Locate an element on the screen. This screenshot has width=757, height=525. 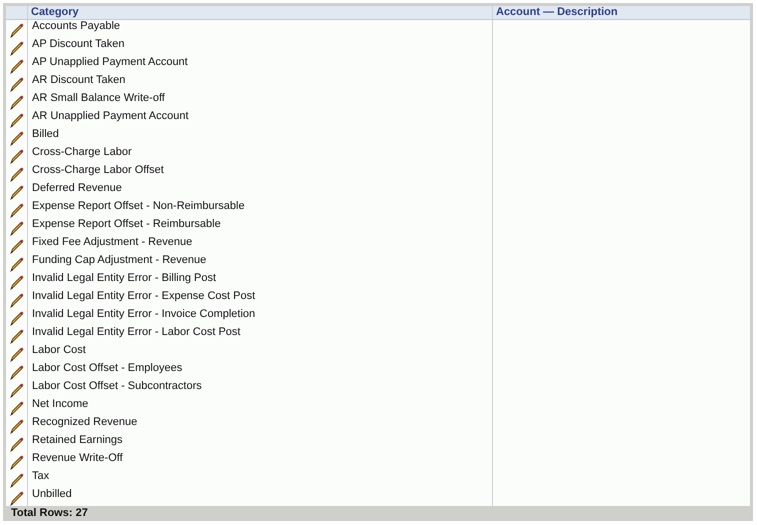
category-cell: Fixed Fee Adjustment - Revenue is located at coordinates (112, 242).